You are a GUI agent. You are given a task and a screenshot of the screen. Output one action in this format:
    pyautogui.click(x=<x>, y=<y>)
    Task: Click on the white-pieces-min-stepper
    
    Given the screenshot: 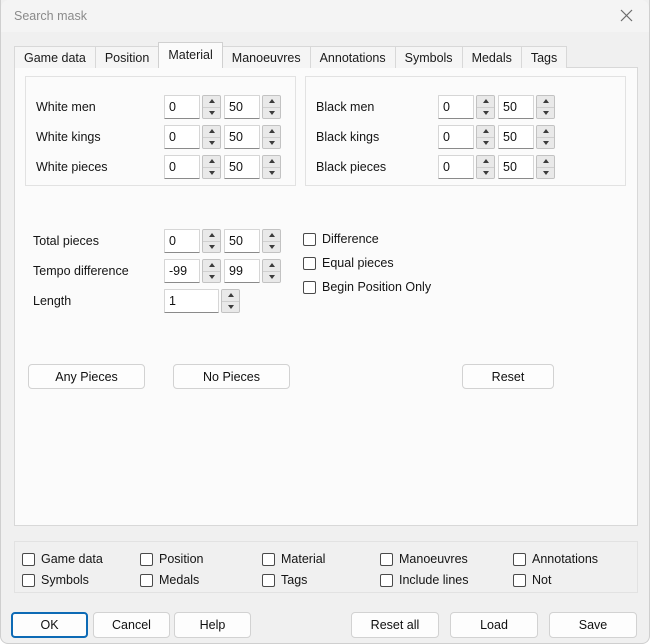 What is the action you would take?
    pyautogui.click(x=192, y=167)
    